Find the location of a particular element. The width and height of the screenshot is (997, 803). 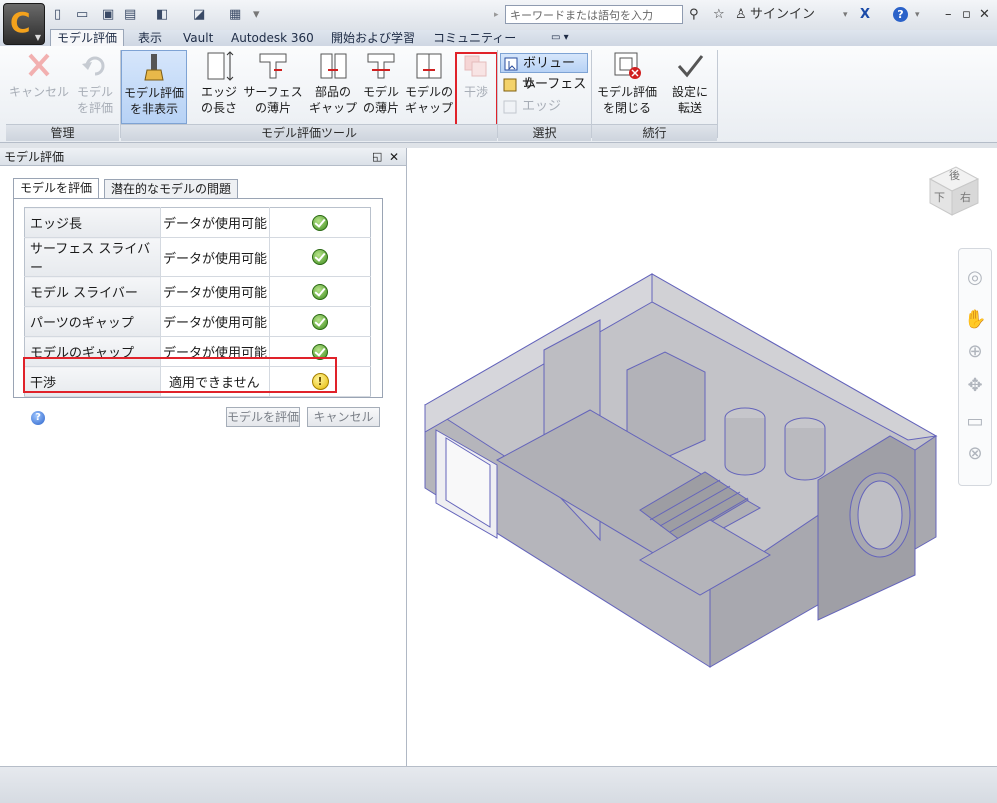

app-logo-icon: C is located at coordinates (20, 22).